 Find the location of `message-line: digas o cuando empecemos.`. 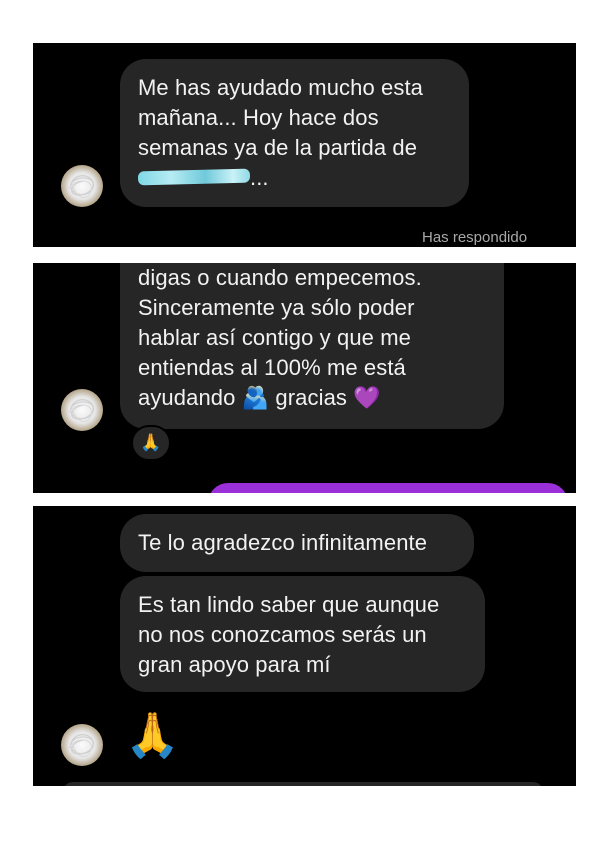

message-line: digas o cuando empecemos. is located at coordinates (280, 277).